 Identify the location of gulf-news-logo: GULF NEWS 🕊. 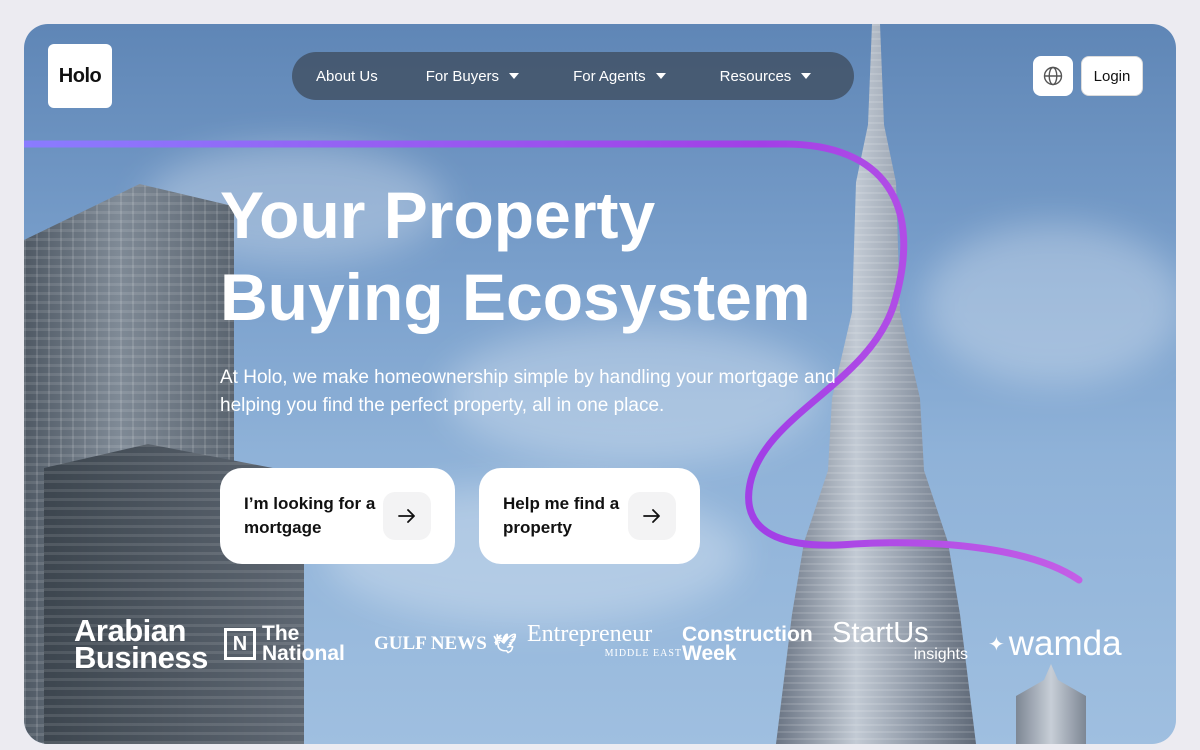
(450, 644).